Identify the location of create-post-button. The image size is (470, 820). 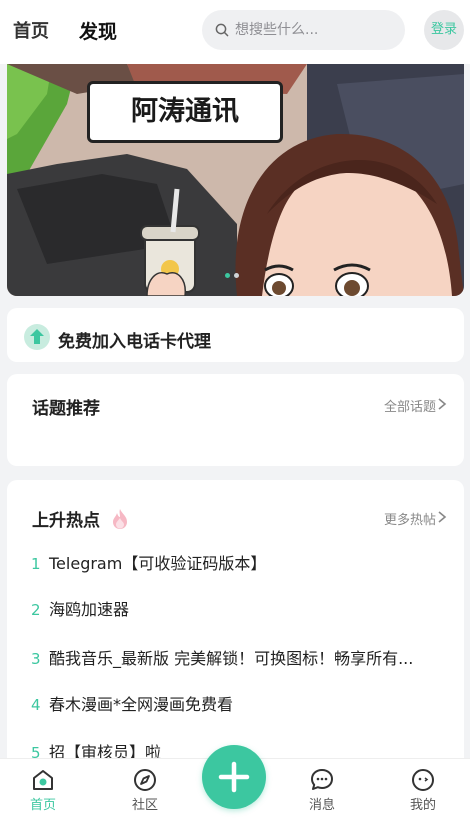
(234, 777).